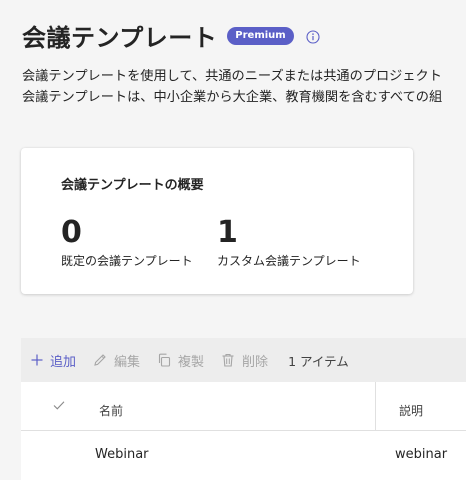  Describe the element at coordinates (127, 261) in the screenshot. I see `default-templates-label: 既定の会議テンプレート` at that location.